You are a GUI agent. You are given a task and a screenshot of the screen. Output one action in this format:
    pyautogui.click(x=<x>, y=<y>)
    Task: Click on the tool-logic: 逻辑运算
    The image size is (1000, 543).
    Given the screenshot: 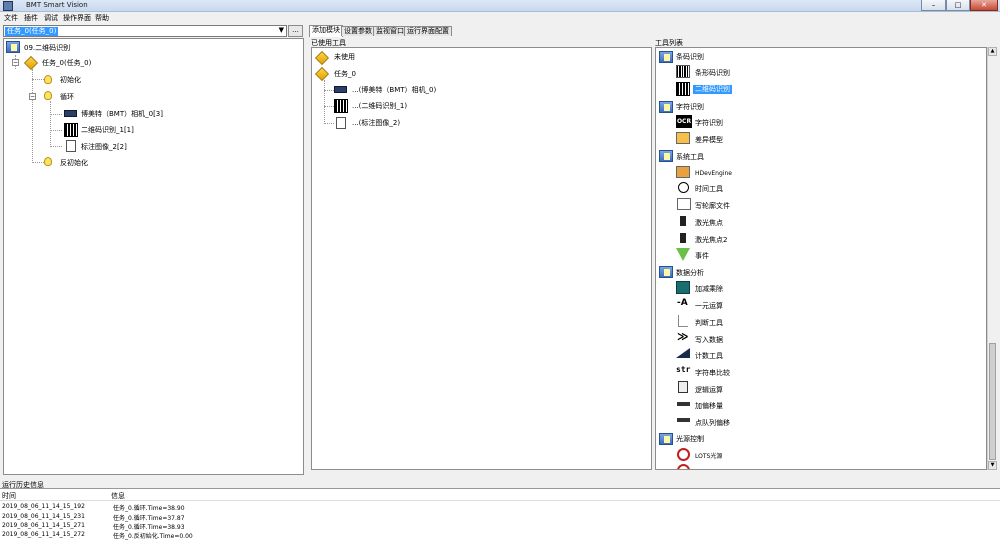 What is the action you would take?
    pyautogui.click(x=709, y=390)
    